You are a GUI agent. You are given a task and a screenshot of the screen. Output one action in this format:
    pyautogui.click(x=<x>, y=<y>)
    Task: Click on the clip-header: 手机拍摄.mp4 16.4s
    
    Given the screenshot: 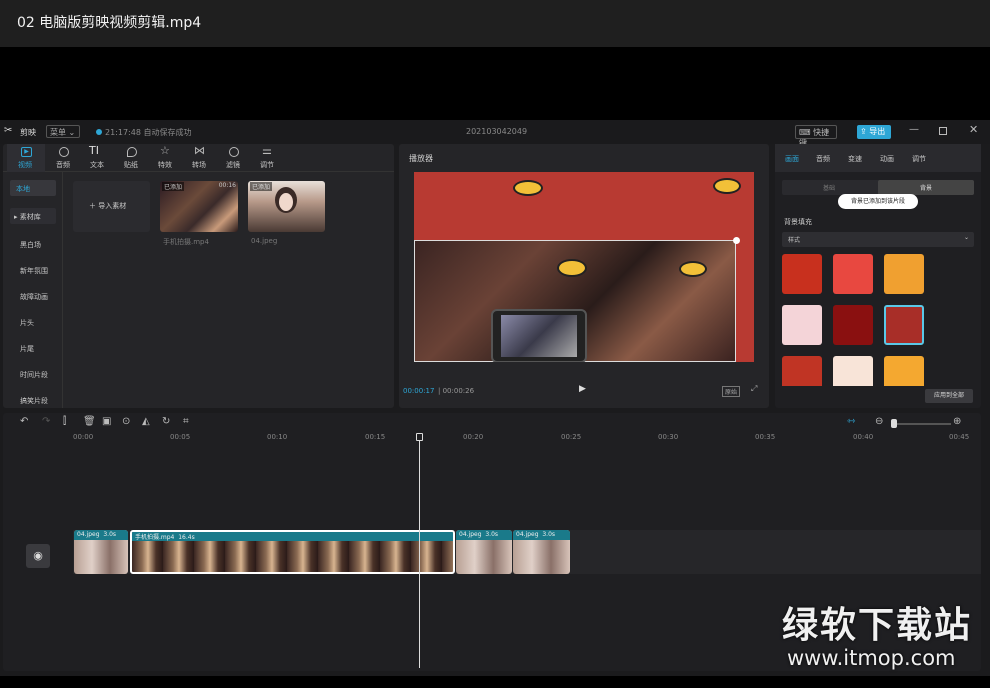 What is the action you would take?
    pyautogui.click(x=292, y=536)
    